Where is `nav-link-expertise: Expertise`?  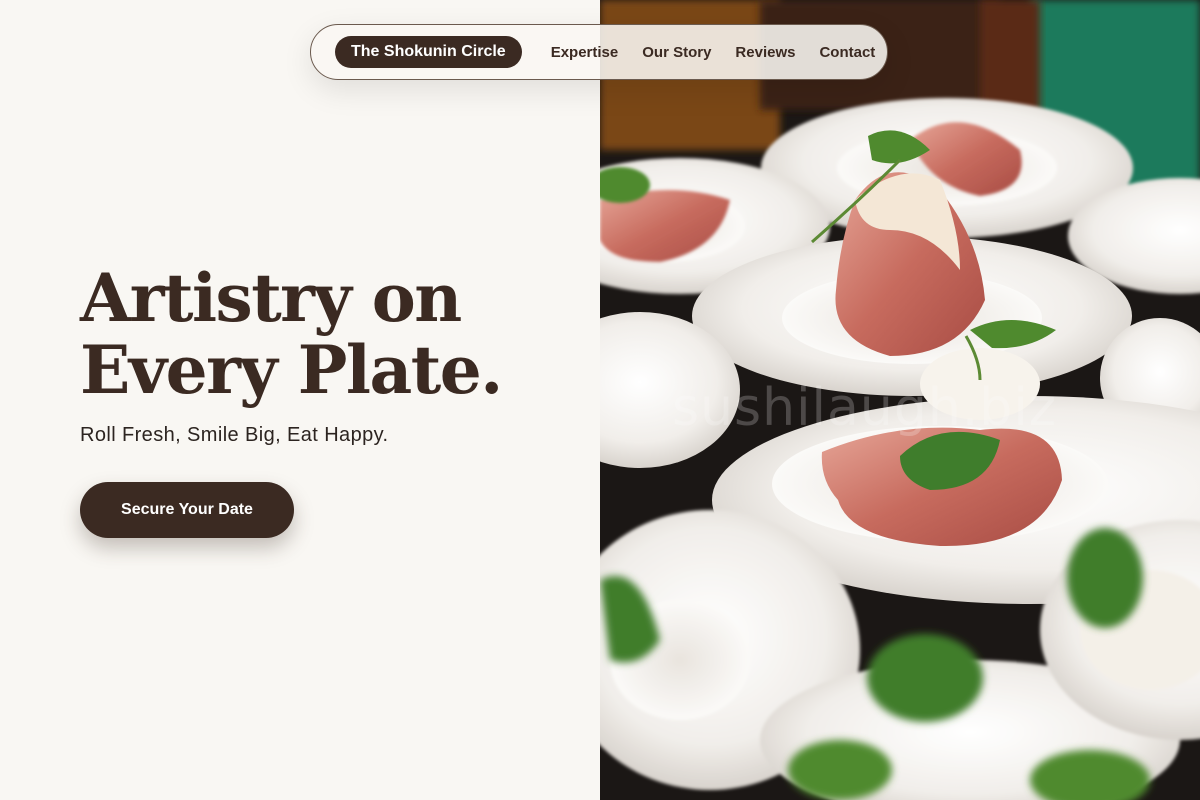 nav-link-expertise: Expertise is located at coordinates (585, 52).